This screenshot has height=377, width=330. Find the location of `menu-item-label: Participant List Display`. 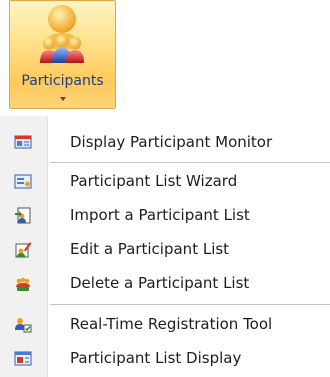

menu-item-label: Participant List Display is located at coordinates (156, 358).